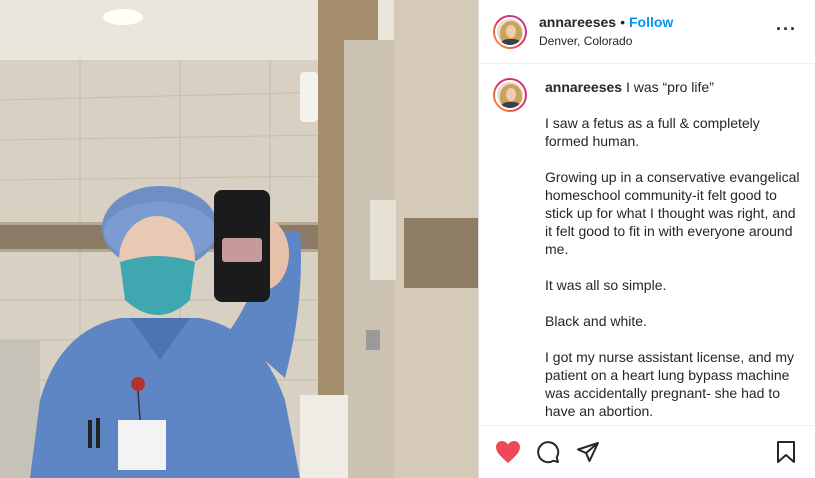  I want to click on caption-paragraph: It was all so simple., so click(606, 285).